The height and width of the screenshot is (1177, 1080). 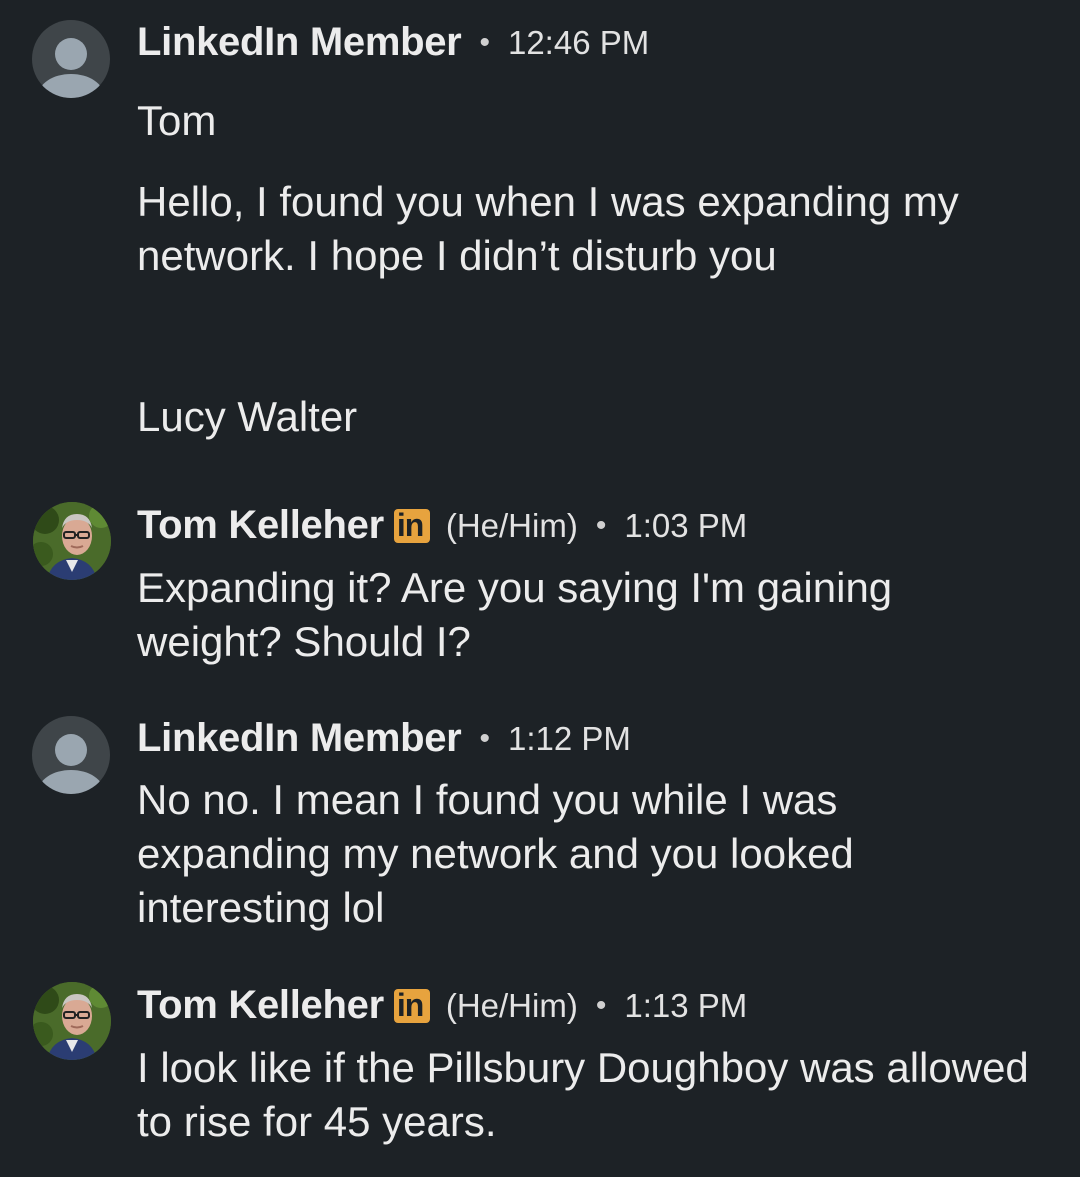 What do you see at coordinates (442, 1005) in the screenshot?
I see `message-header: Tom Kelleher in (He/Him) • 1:13 PM` at bounding box center [442, 1005].